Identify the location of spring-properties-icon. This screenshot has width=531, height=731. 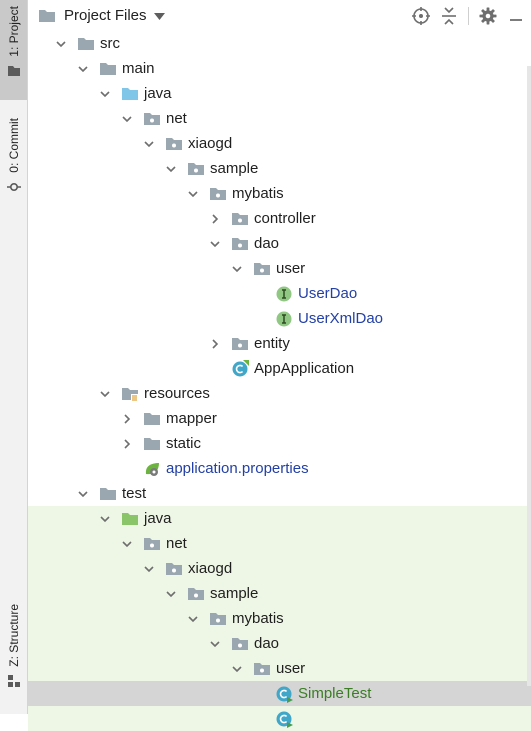
(152, 469).